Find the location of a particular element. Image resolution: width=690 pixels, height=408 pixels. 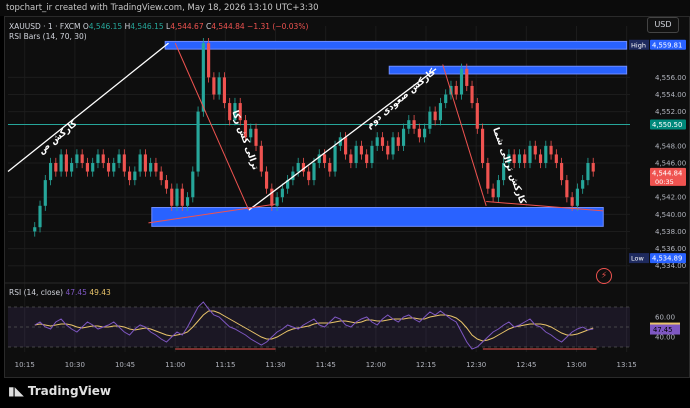

annotation-text: کارکش ترالی شما is located at coordinates (508, 166).